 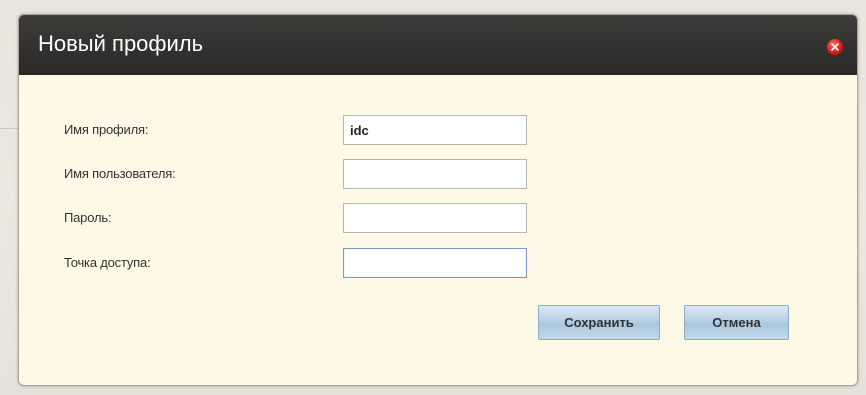 I want to click on password-label: Пароль:, so click(x=88, y=217).